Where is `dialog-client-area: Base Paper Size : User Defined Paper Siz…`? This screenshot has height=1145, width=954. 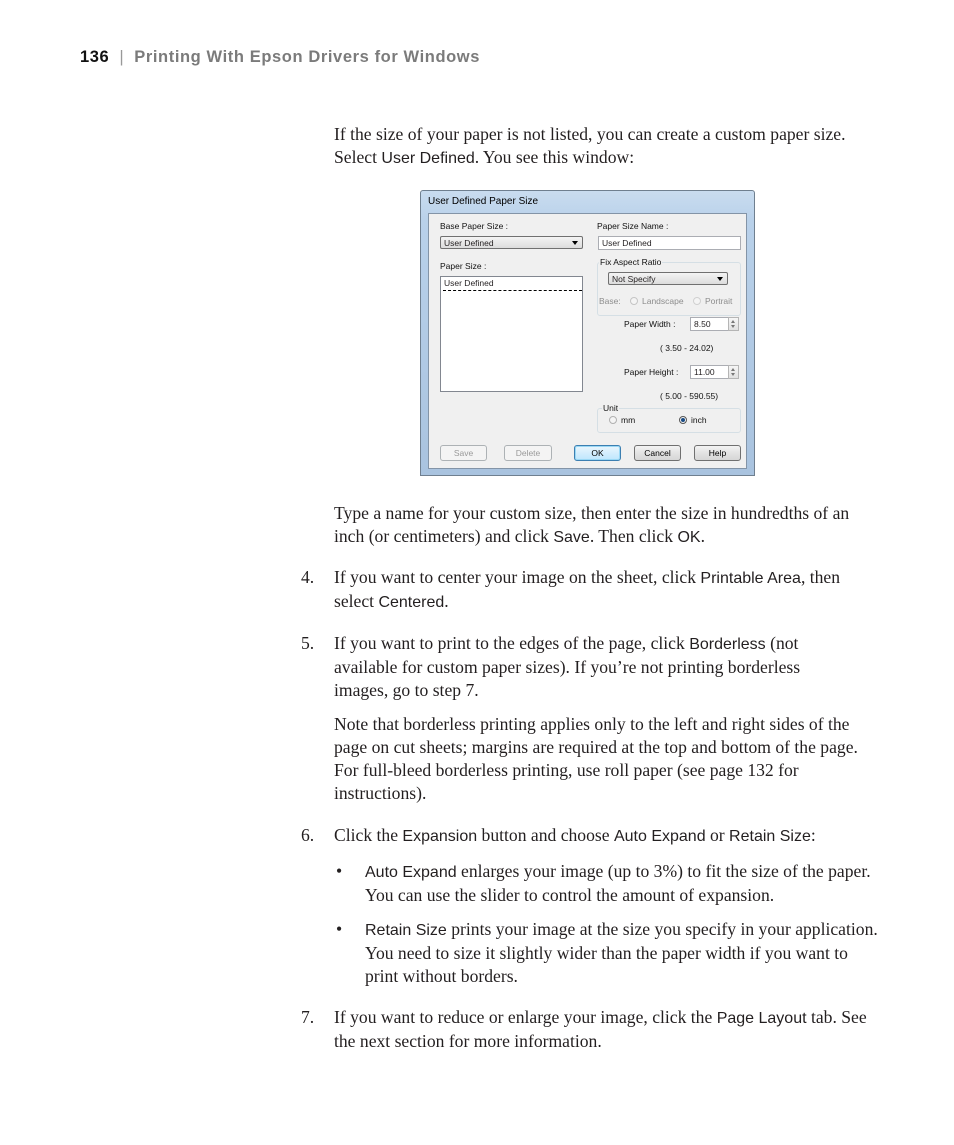 dialog-client-area: Base Paper Size : User Defined Paper Siz… is located at coordinates (587, 341).